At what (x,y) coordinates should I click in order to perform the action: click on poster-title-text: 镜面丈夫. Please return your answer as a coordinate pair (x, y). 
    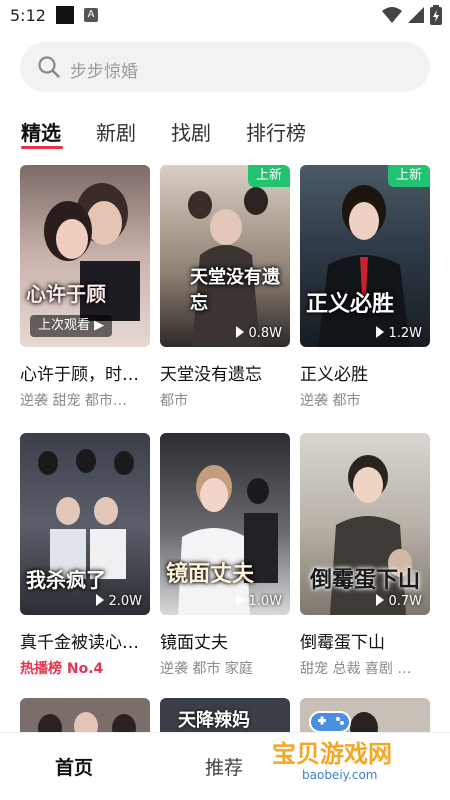
    Looking at the image, I should click on (210, 574).